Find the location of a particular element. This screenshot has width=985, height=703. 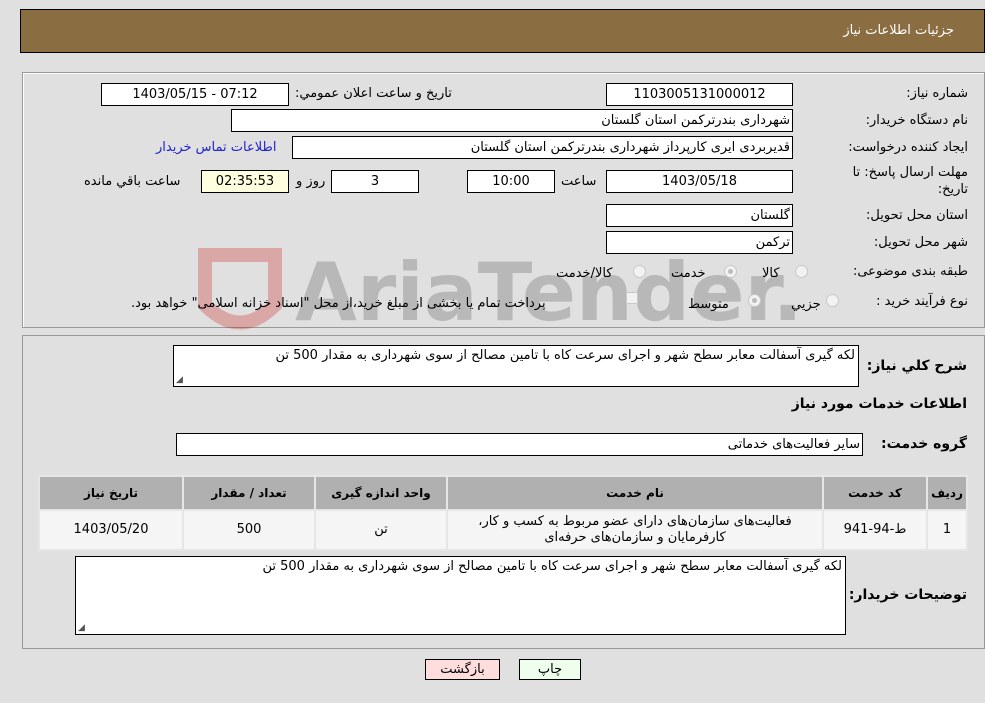

category-radio-goods is located at coordinates (801, 271).